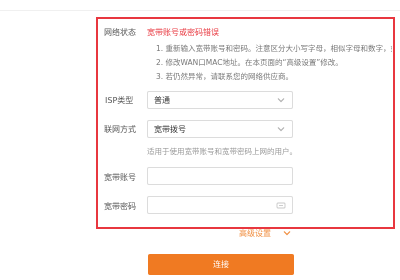 The height and width of the screenshot is (280, 400). Describe the element at coordinates (220, 205) in the screenshot. I see `password-input` at that location.